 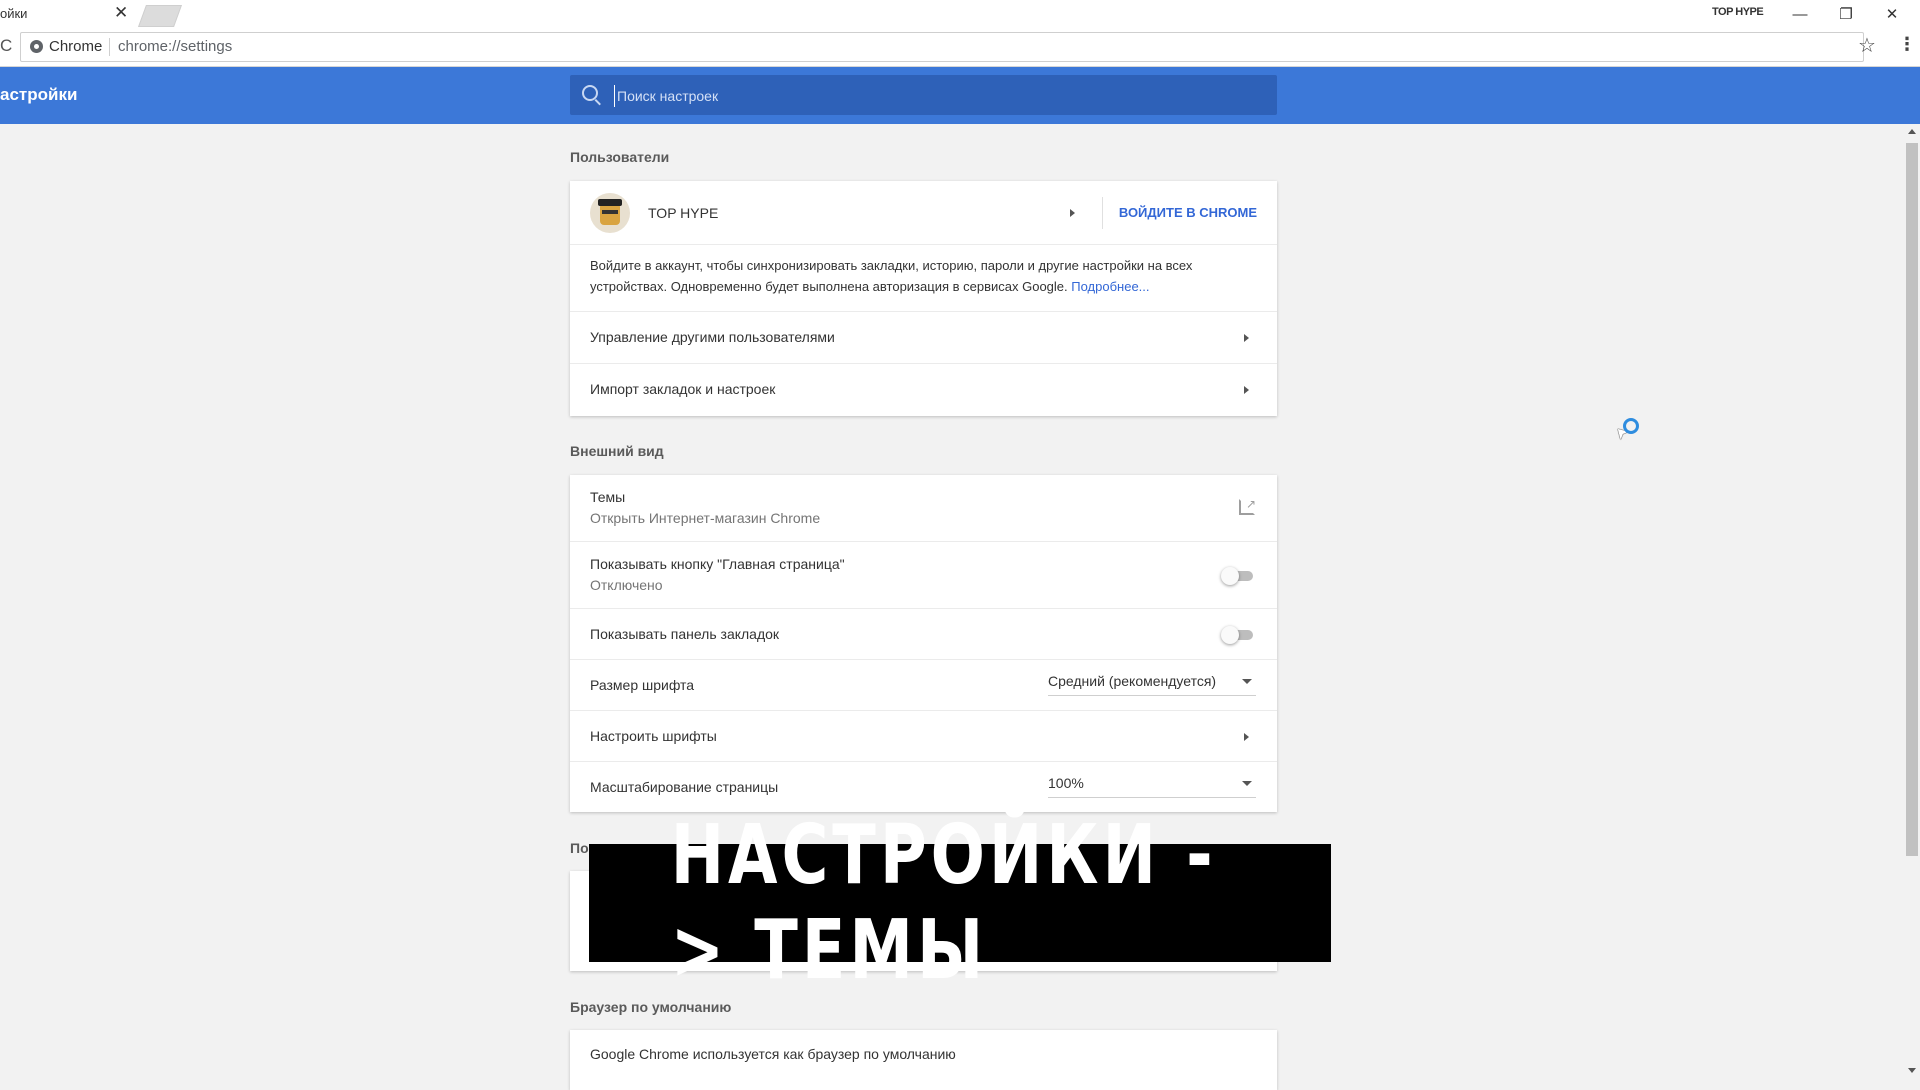 What do you see at coordinates (923, 736) in the screenshot?
I see `customize-fonts-row: Настроить шрифты` at bounding box center [923, 736].